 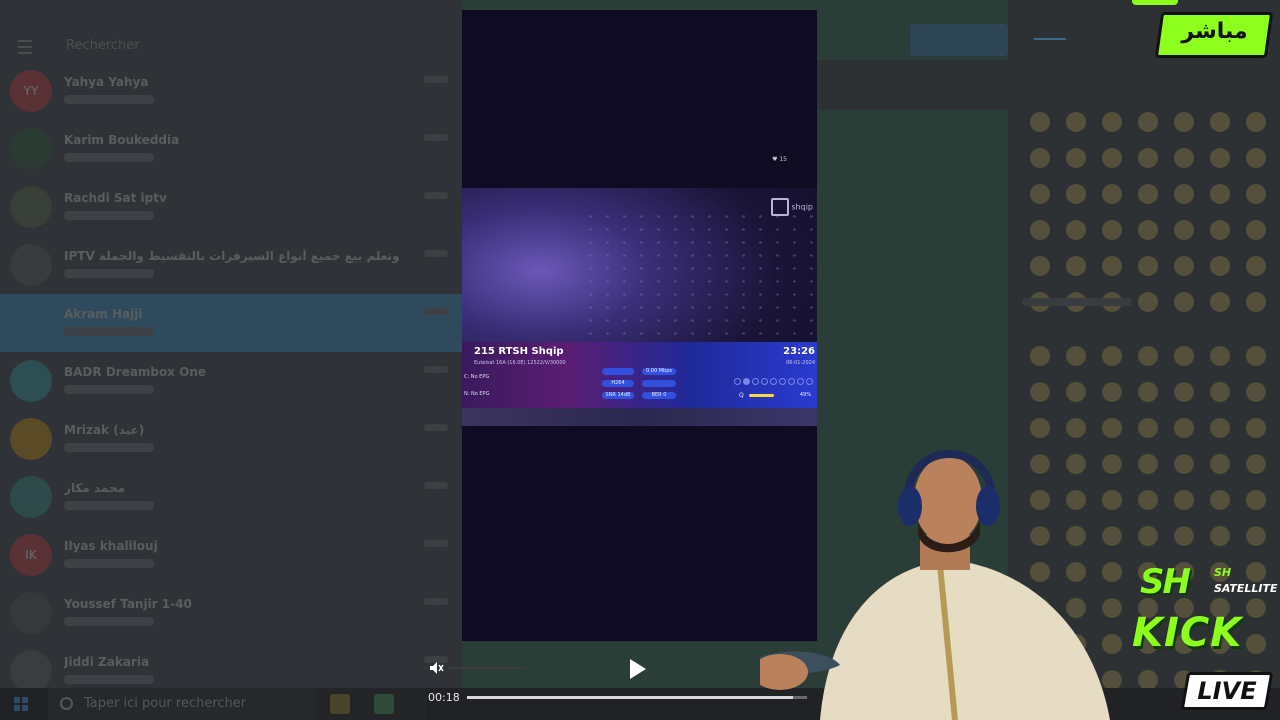 What do you see at coordinates (231, 207) in the screenshot?
I see `chat-list-item: Rachdi Sat iptv` at bounding box center [231, 207].